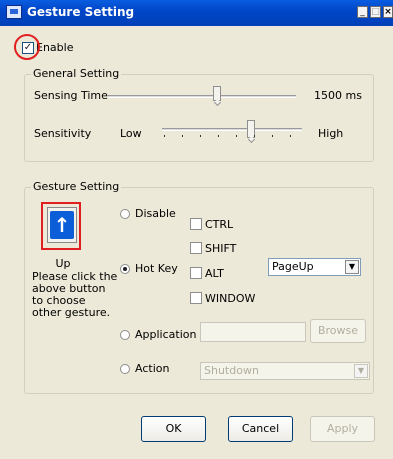 The width and height of the screenshot is (393, 459). I want to click on apply-button: Apply, so click(342, 429).